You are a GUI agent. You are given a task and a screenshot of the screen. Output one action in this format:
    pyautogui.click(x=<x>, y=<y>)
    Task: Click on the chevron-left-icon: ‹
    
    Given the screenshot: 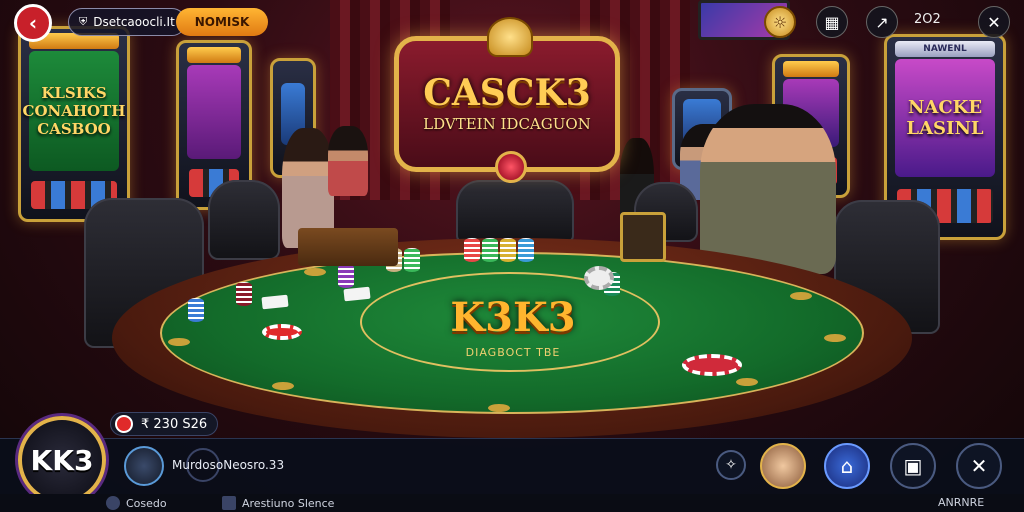 What is the action you would take?
    pyautogui.click(x=33, y=23)
    